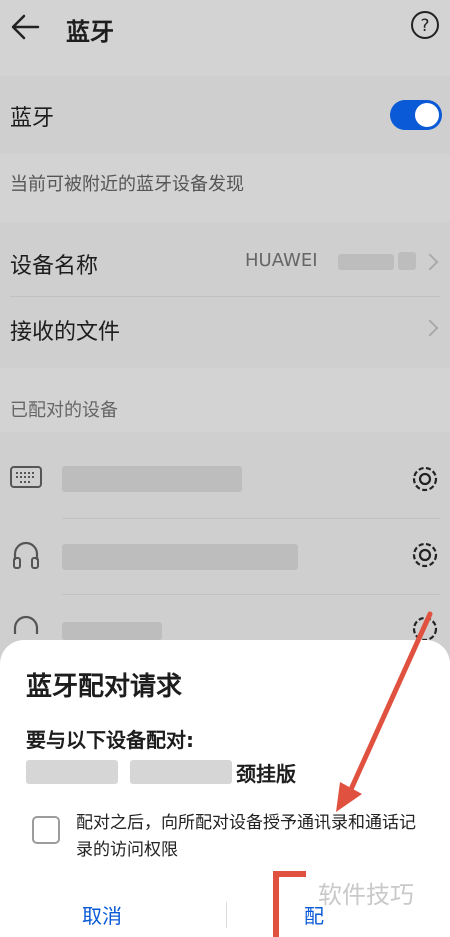 Image resolution: width=450 pixels, height=937 pixels. What do you see at coordinates (353, 774) in the screenshot?
I see `annotation-arrow` at bounding box center [353, 774].